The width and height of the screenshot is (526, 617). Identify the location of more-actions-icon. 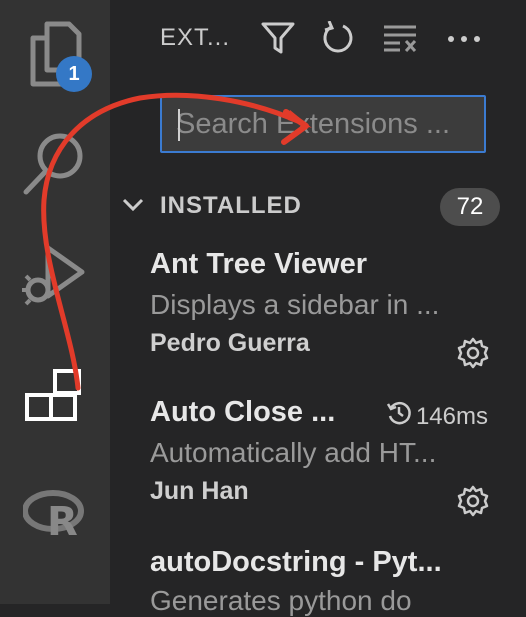
(464, 40).